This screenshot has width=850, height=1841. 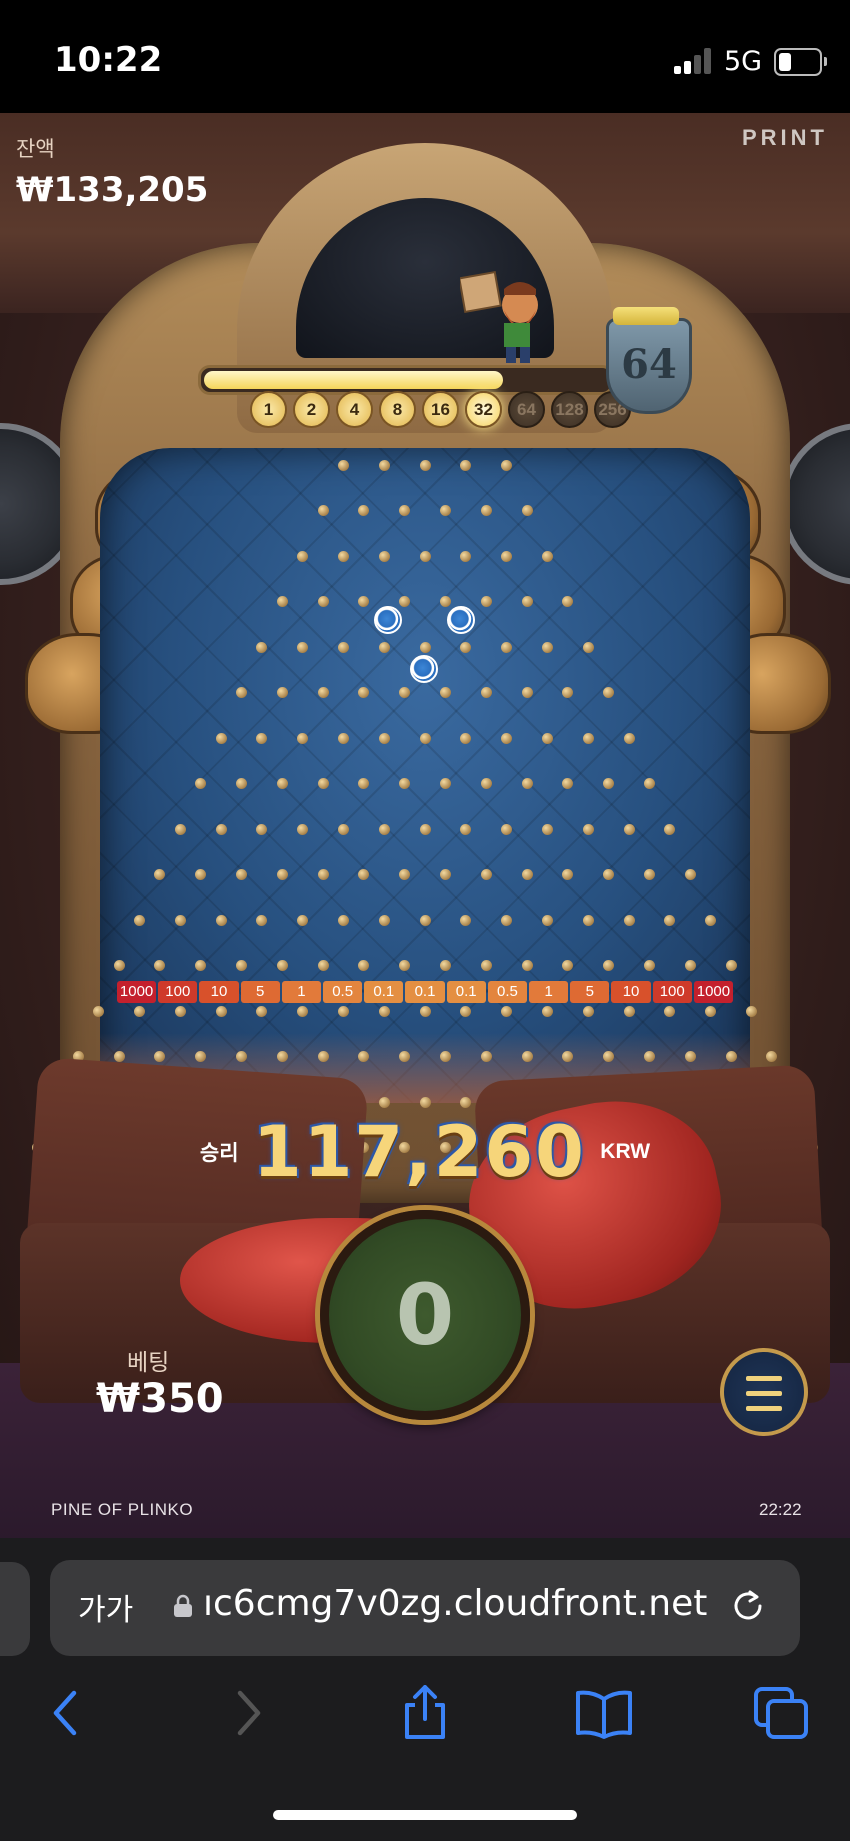 I want to click on status-time: 10:22, so click(x=108, y=60).